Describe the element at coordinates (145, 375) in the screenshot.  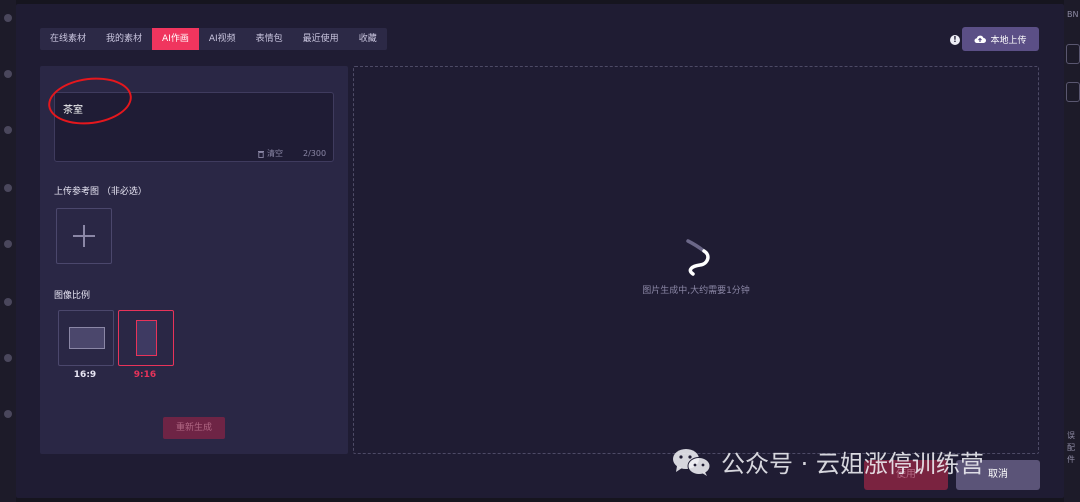
I see `ratio-label-9-16: 9:16` at that location.